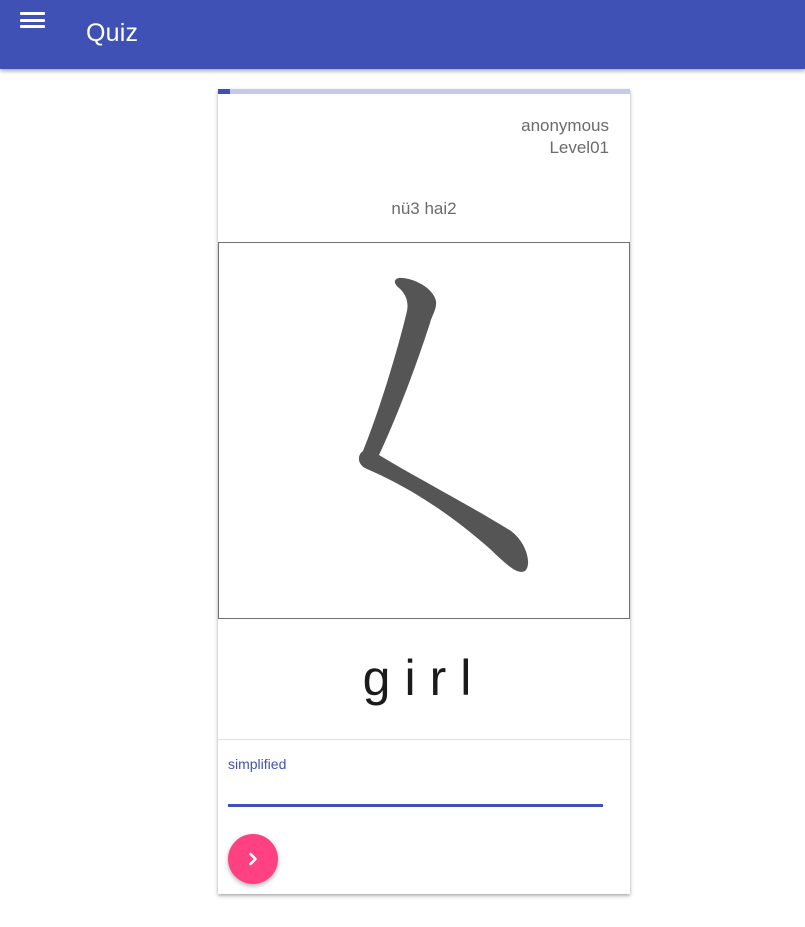 The image size is (805, 927). Describe the element at coordinates (565, 137) in the screenshot. I see `user-info: anonymous Level01` at that location.